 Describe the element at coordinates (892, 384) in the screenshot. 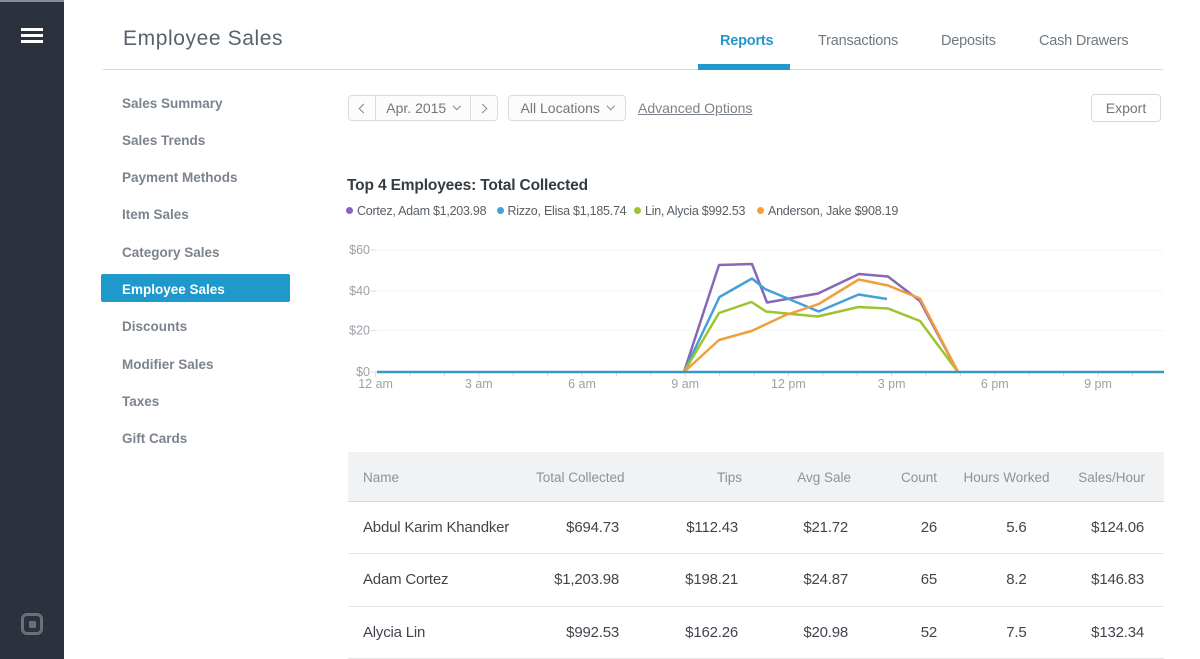

I see `svg-text: 3 pm` at that location.